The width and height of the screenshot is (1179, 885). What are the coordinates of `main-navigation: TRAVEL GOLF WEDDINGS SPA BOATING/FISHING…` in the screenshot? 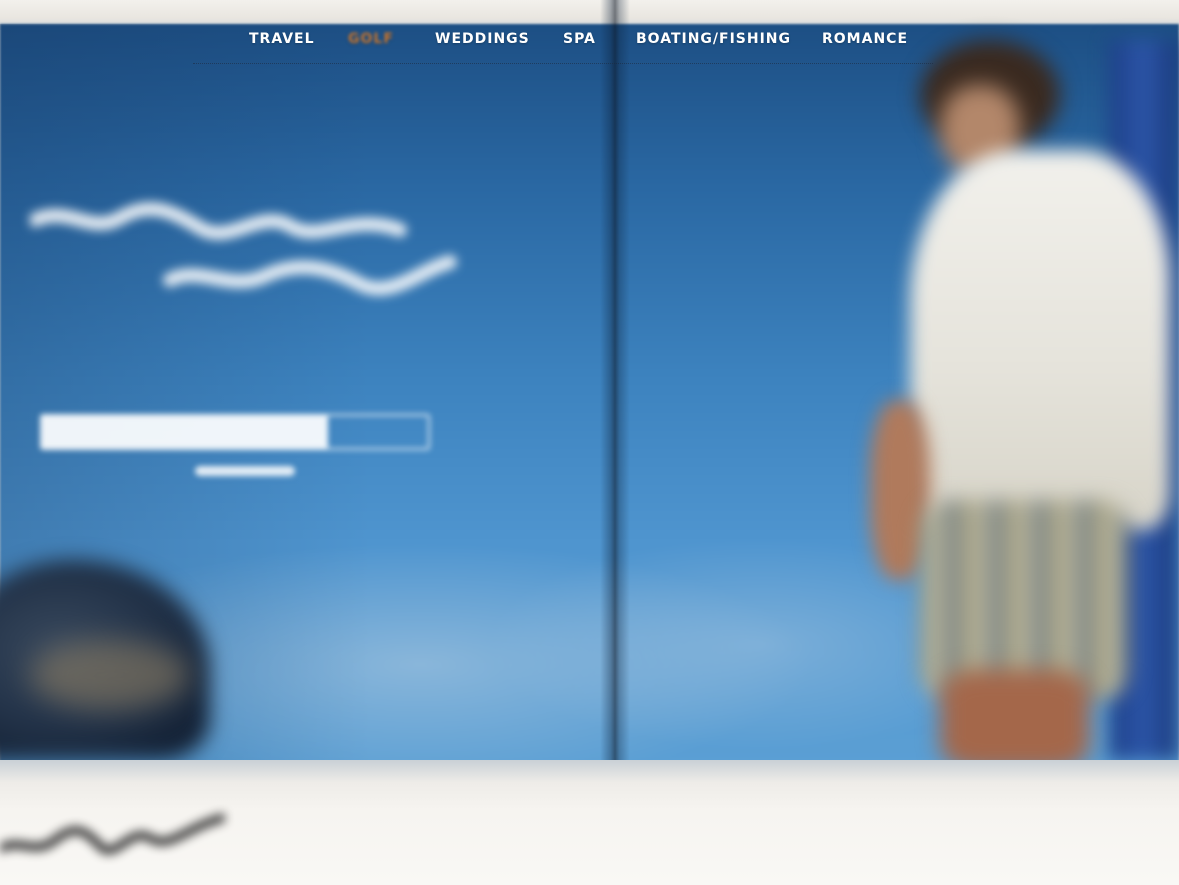 It's located at (563, 43).